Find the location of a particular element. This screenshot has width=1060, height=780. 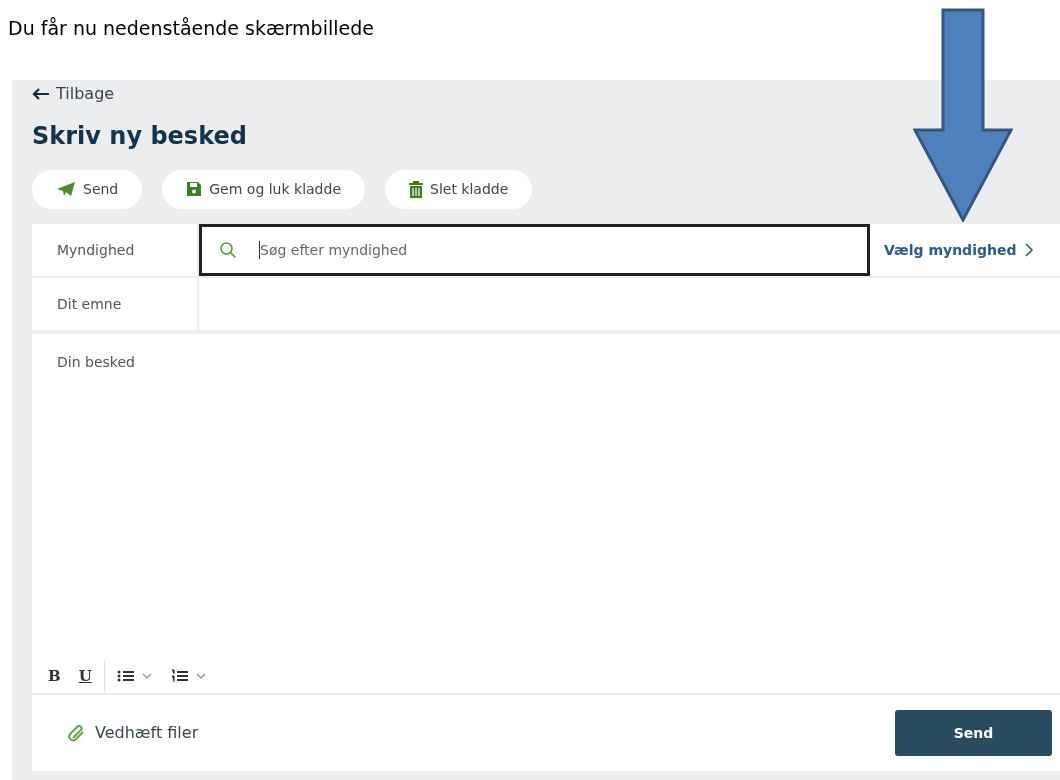

trash-action-button: Slet kladde is located at coordinates (459, 189).